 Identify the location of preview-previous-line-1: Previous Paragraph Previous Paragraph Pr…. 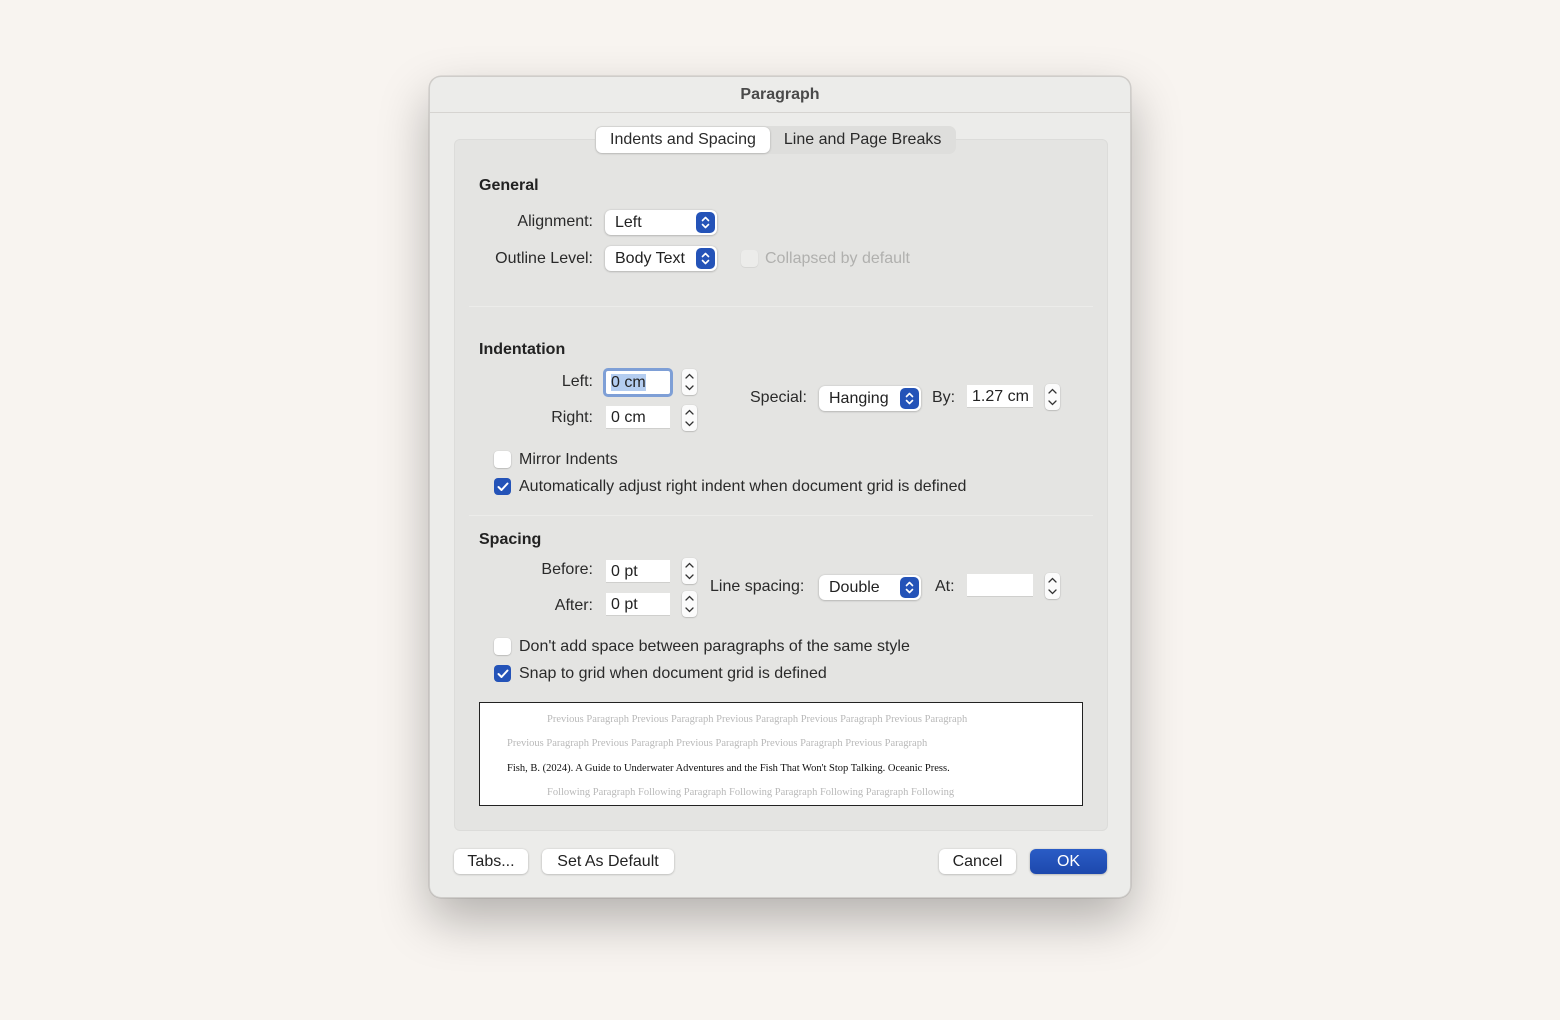
(757, 719).